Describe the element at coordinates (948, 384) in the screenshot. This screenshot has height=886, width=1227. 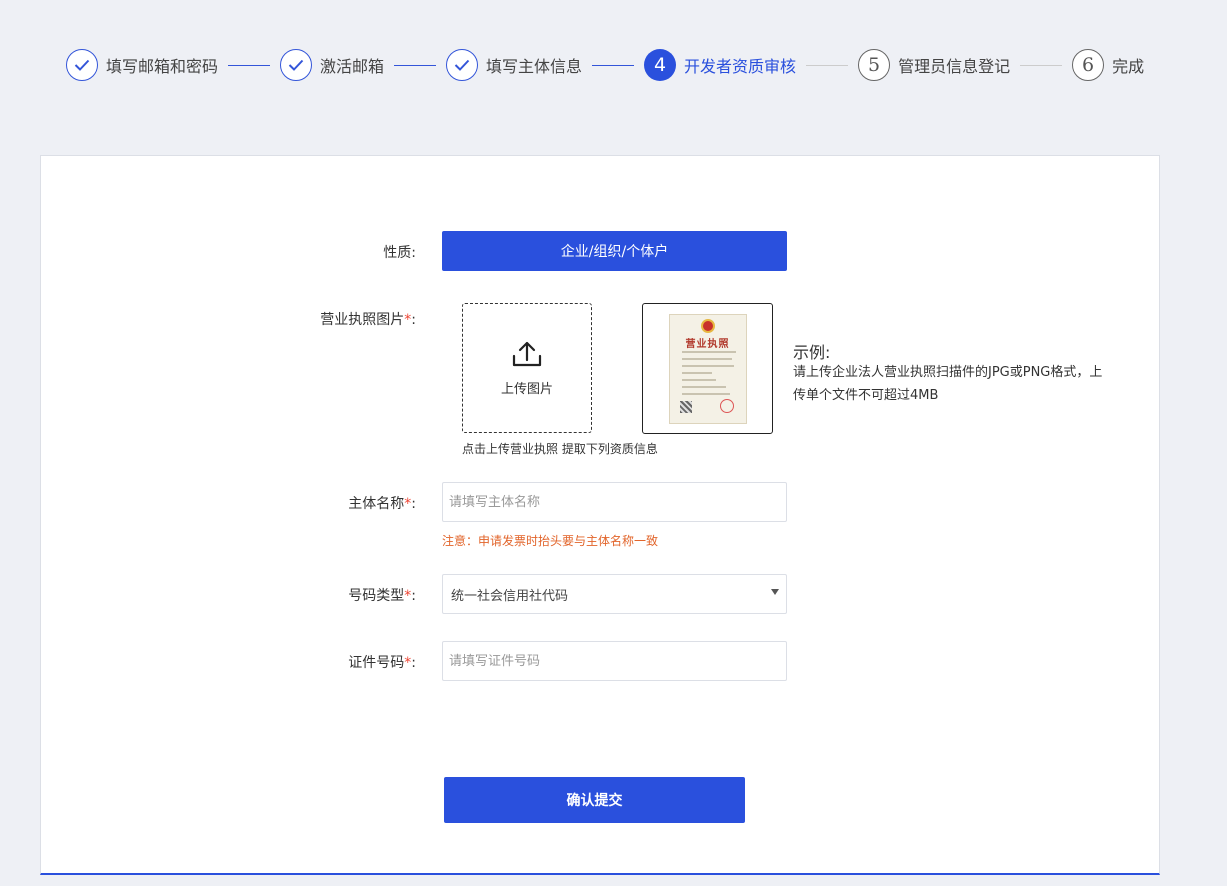
I see `sample-description: 请上传企业法人营业执照扫描件的JPG或PNG格式，上传单个文件不可超过4MB` at that location.